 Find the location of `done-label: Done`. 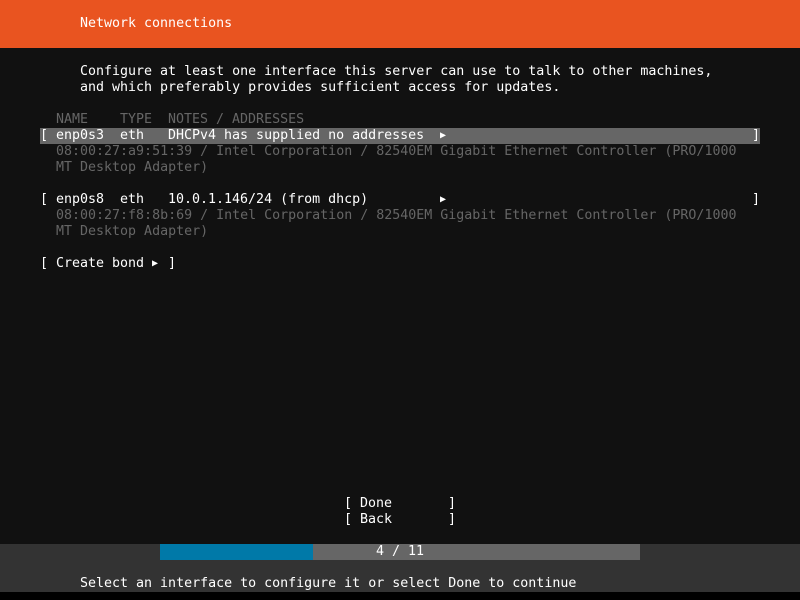

done-label: Done is located at coordinates (376, 503).